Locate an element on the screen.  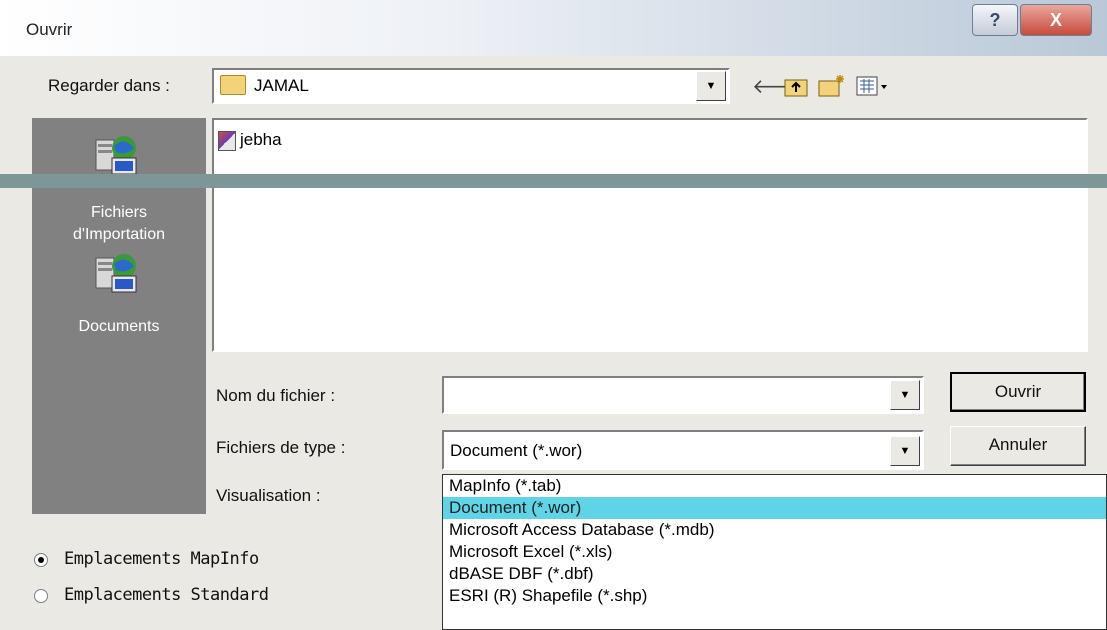
lookin-label: Regarder dans : is located at coordinates (109, 85).